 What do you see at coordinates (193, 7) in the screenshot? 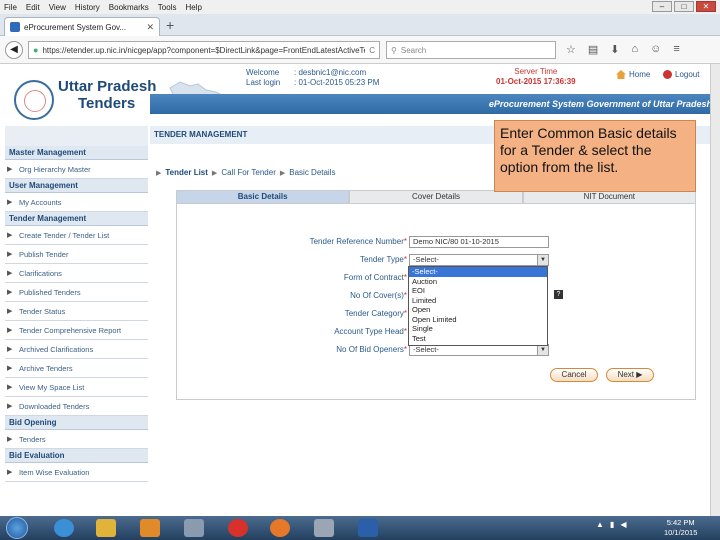
I see `menu-help: Help` at bounding box center [193, 7].